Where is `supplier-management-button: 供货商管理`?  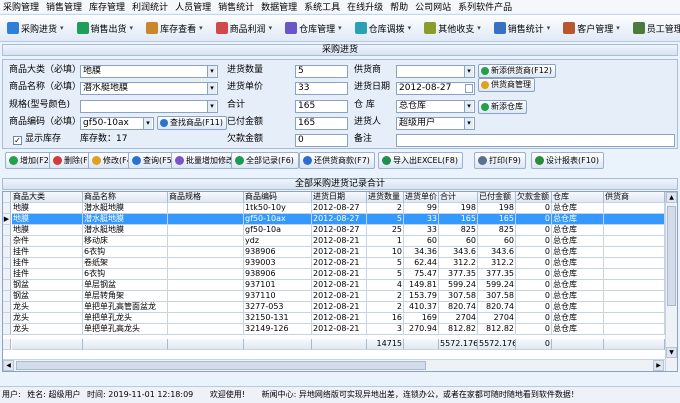
supplier-management-button: 供货商管理 is located at coordinates (506, 85).